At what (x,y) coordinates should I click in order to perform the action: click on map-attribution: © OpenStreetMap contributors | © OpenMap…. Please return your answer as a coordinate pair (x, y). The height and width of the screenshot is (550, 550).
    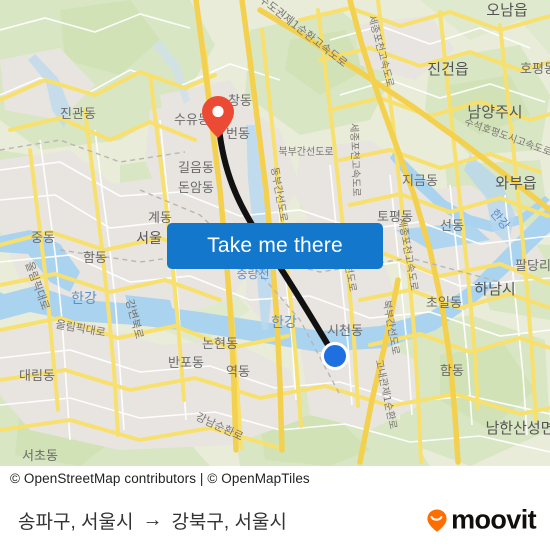
    Looking at the image, I should click on (275, 478).